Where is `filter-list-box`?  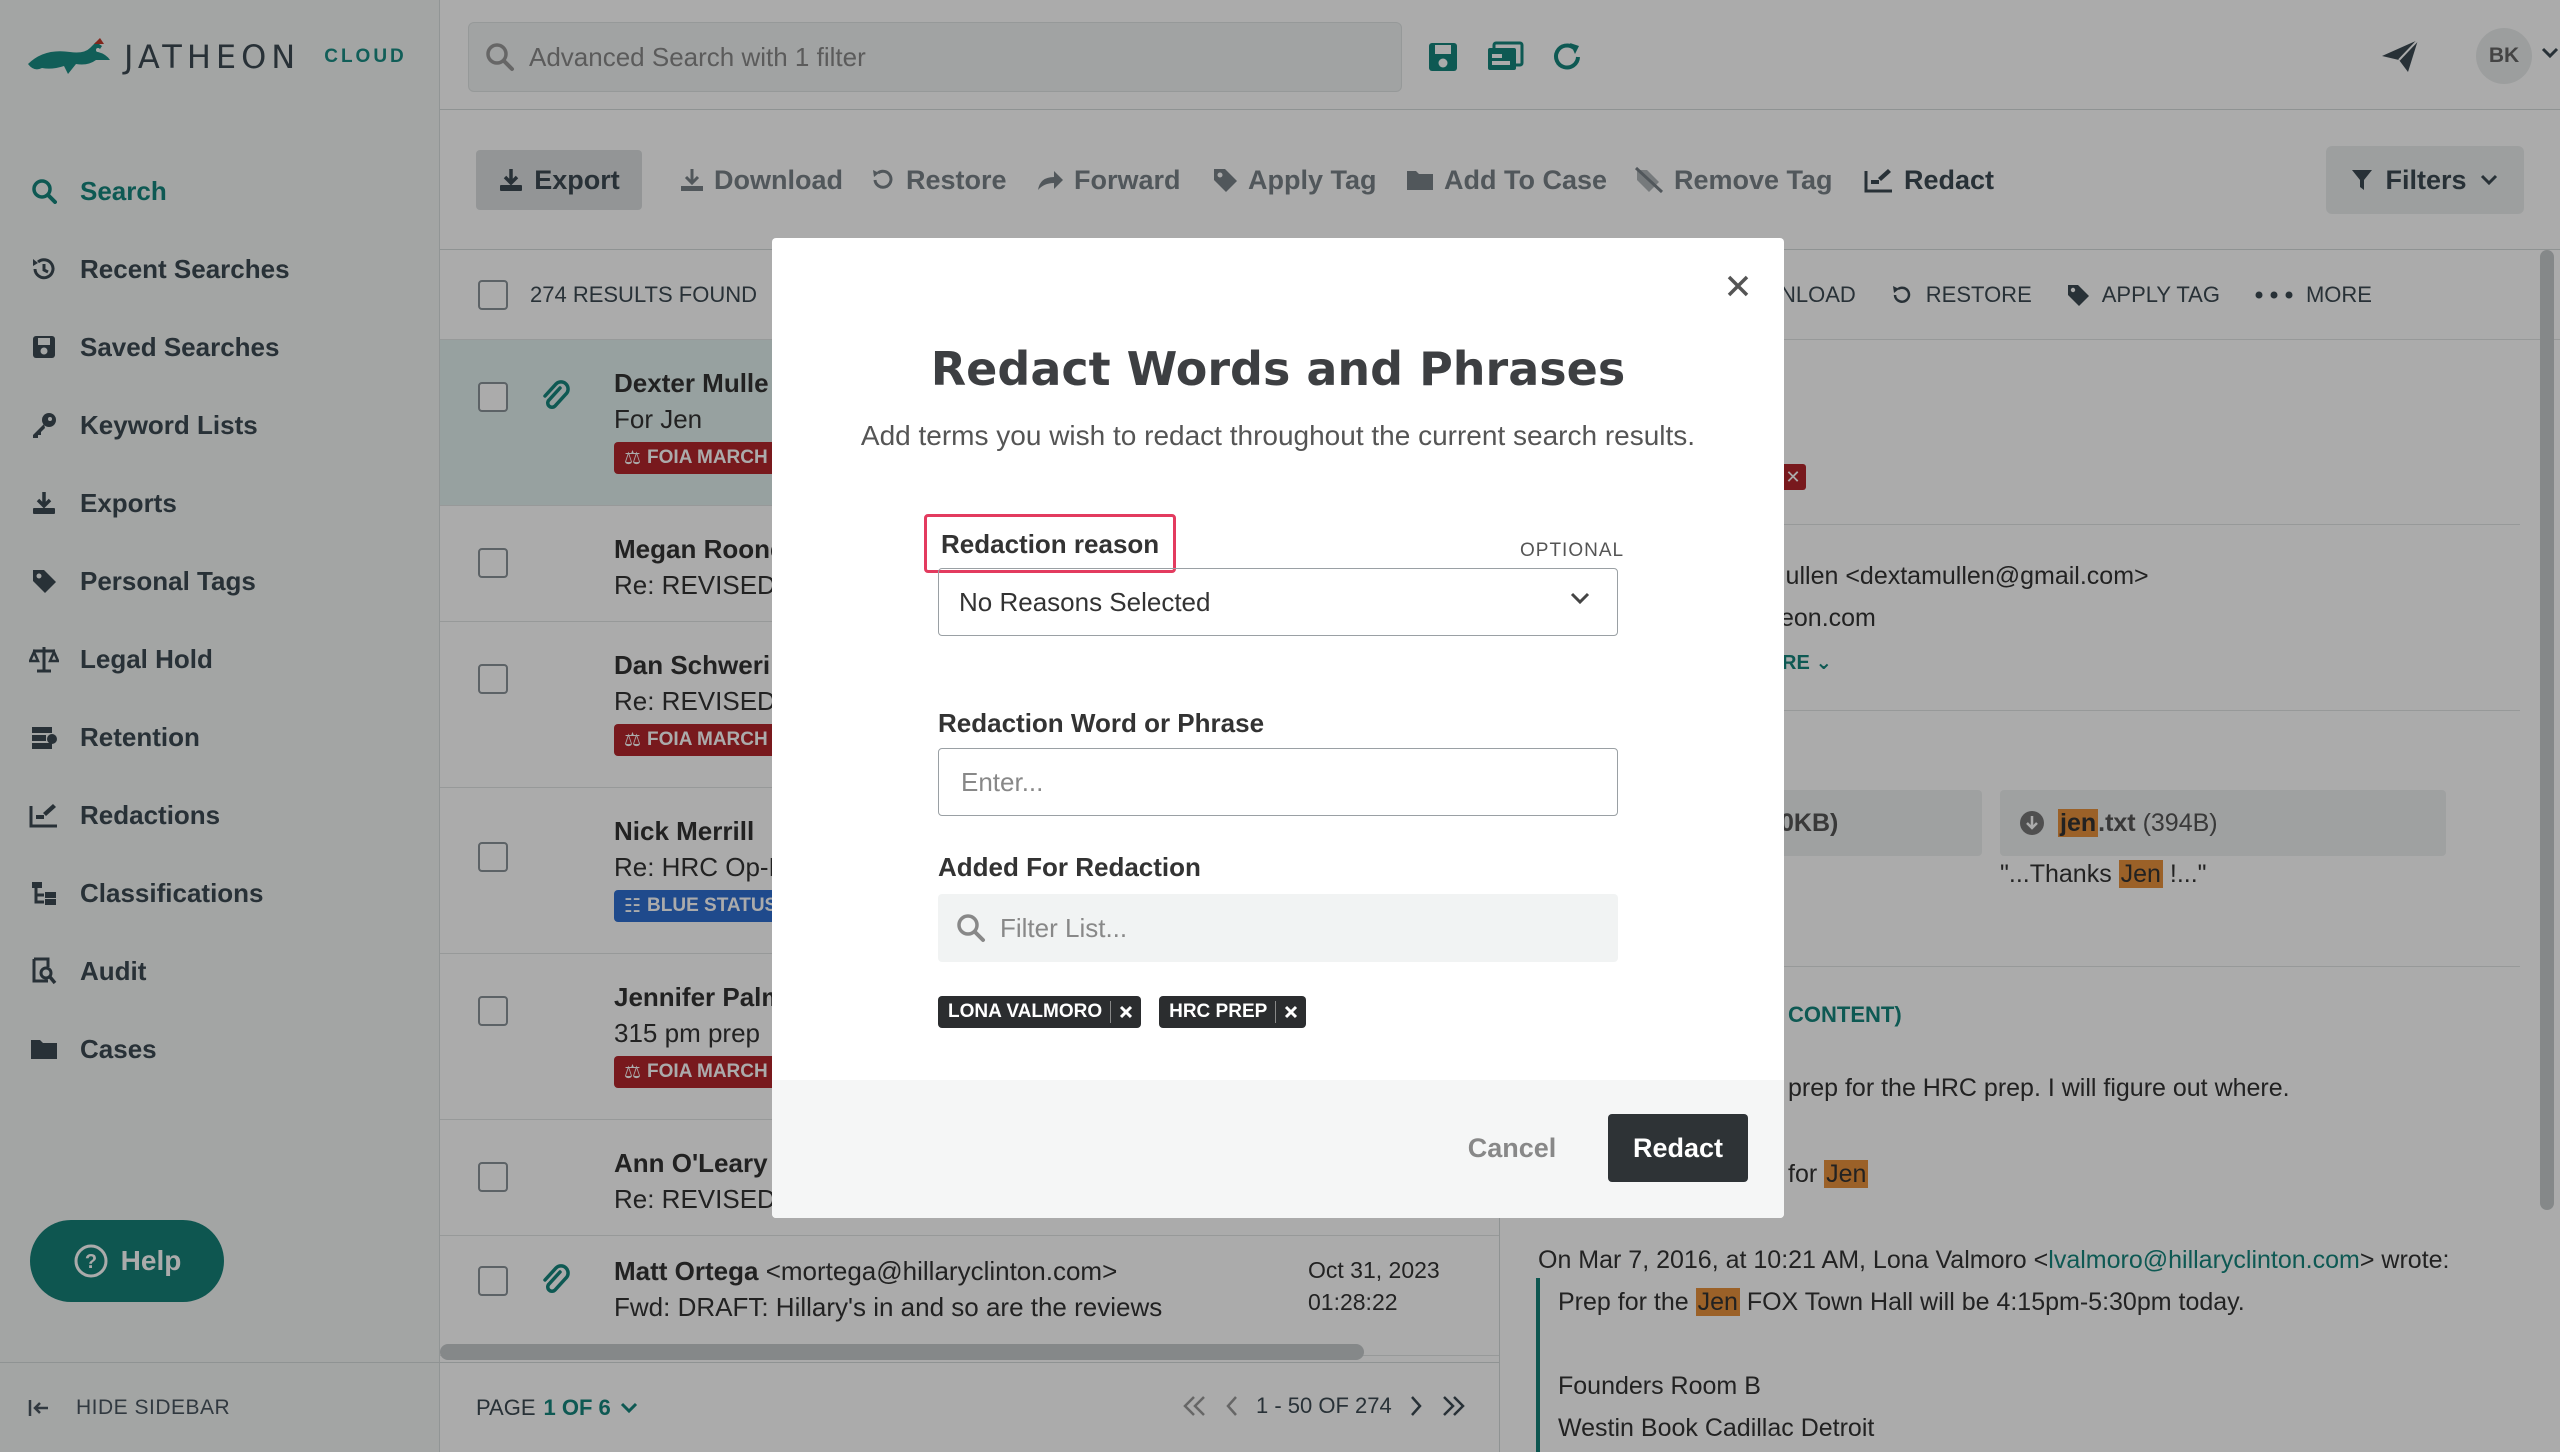
filter-list-box is located at coordinates (1278, 928).